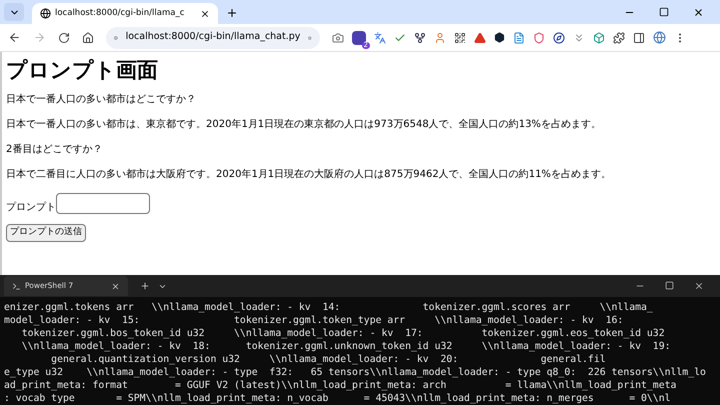  Describe the element at coordinates (337, 398) in the screenshot. I see `terminal-line: : vocab type = SPM\\nllm_load_print_meta: n_vocab = 45043\\nllm_load_print_meta: n_merges = 0\\nl` at that location.